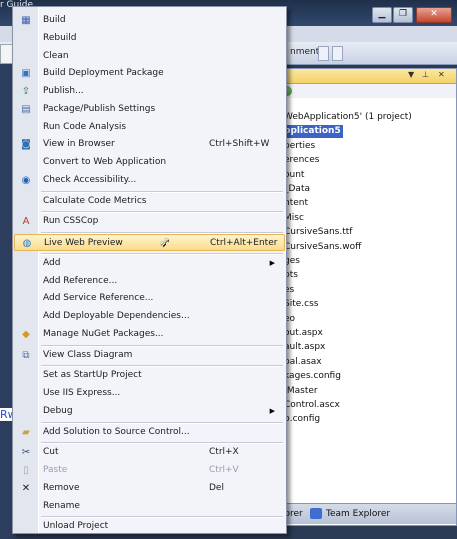 Image resolution: width=457 pixels, height=539 pixels. Describe the element at coordinates (149, 242) in the screenshot. I see `menu-item-live-web-preview: ◍ Live Web Preview Ctrl+Alt+Enter ➶` at that location.